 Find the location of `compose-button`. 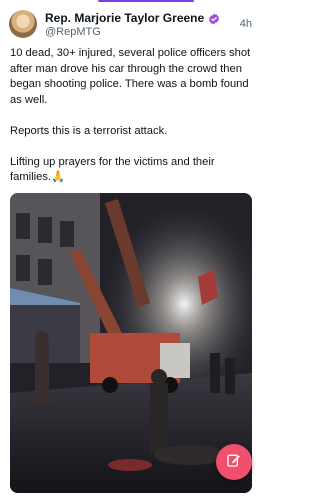

compose-button is located at coordinates (234, 462).